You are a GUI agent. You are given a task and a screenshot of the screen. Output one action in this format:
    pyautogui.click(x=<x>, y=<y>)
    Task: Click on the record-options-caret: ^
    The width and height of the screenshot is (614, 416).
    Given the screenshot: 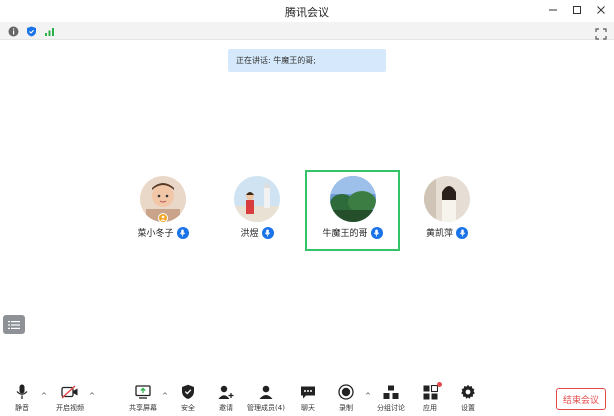 What is the action you would take?
    pyautogui.click(x=368, y=396)
    